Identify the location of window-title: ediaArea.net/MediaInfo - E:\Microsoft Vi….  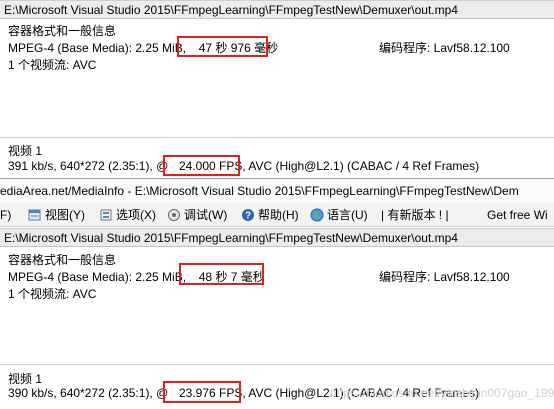
(259, 191).